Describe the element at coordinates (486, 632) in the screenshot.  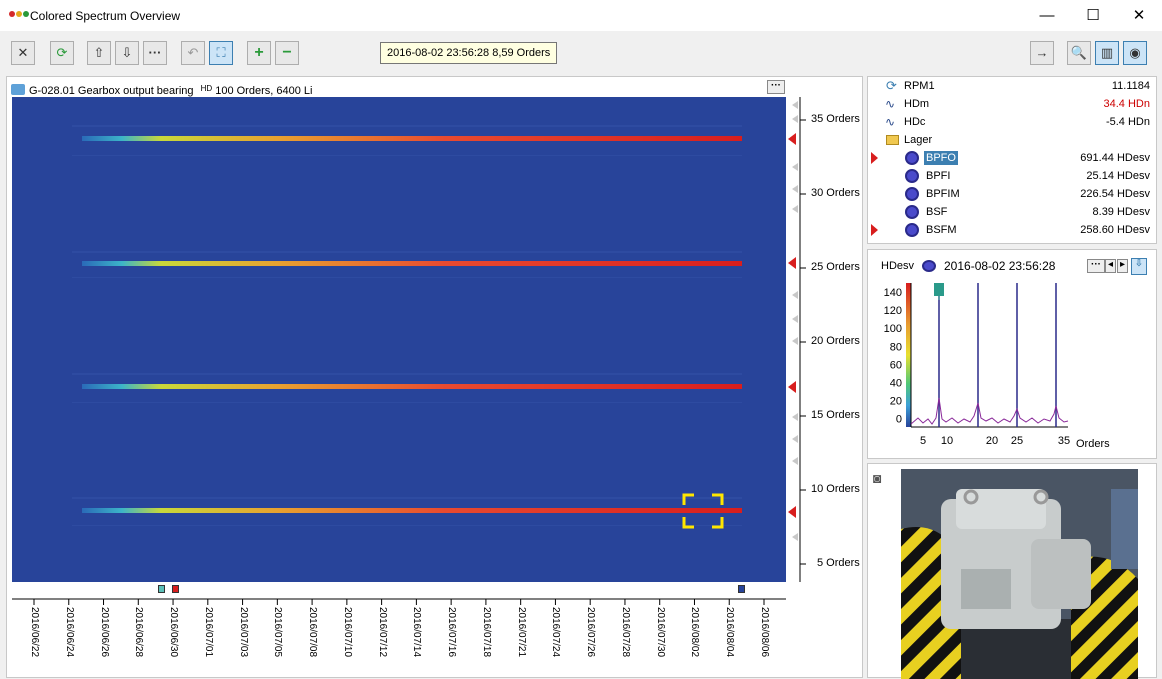
I see `x-tick-label: 2016/07/18` at that location.